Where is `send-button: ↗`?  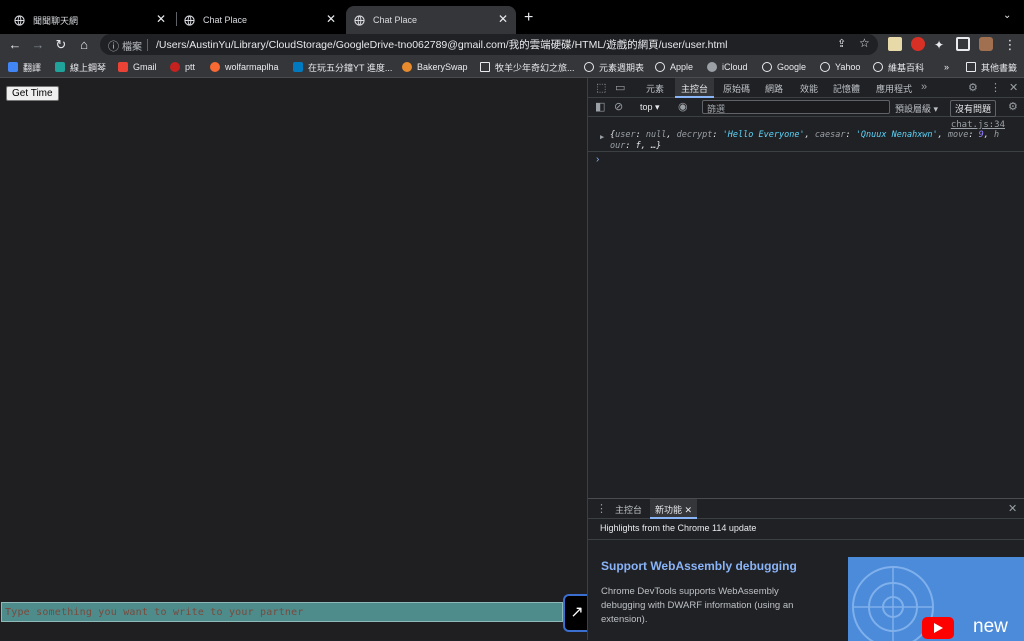
send-button: ↗ is located at coordinates (576, 613).